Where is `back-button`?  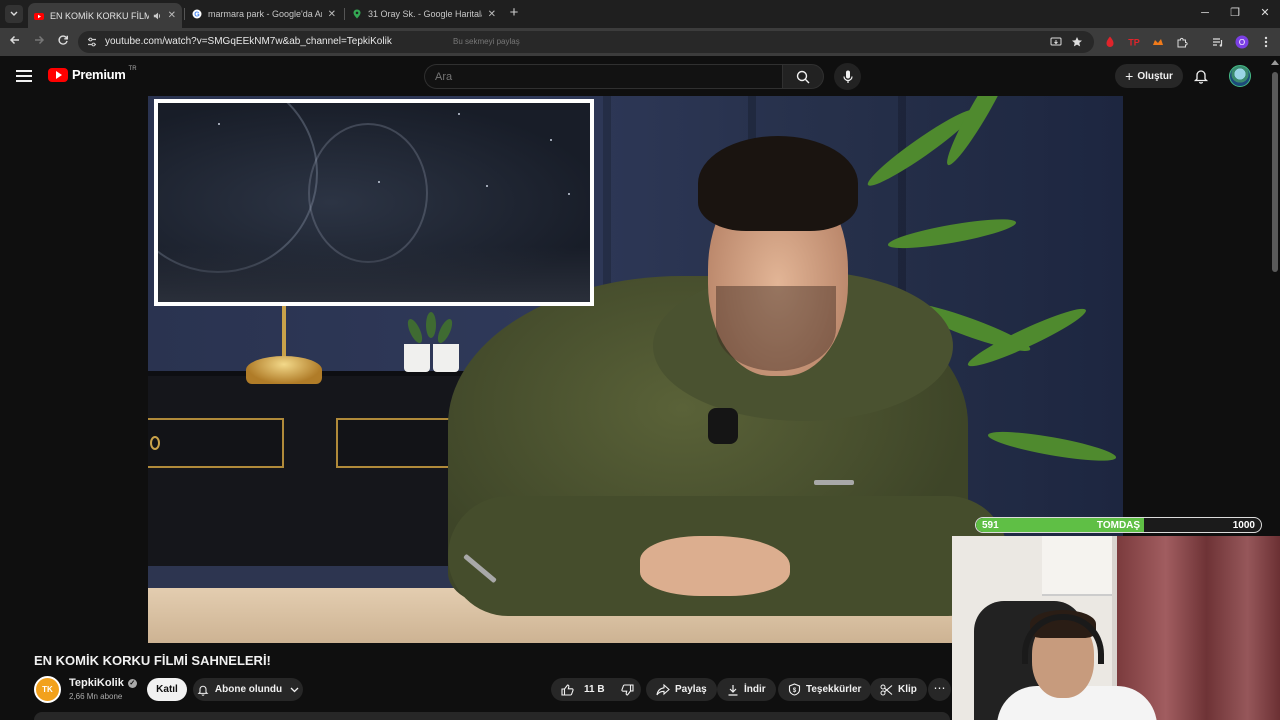 back-button is located at coordinates (15, 42).